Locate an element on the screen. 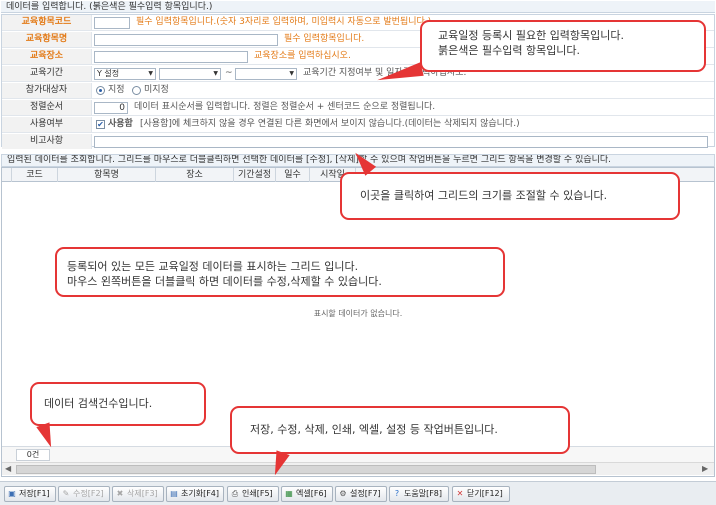  settings-button: ⚙ 설정[F7] is located at coordinates (361, 494).